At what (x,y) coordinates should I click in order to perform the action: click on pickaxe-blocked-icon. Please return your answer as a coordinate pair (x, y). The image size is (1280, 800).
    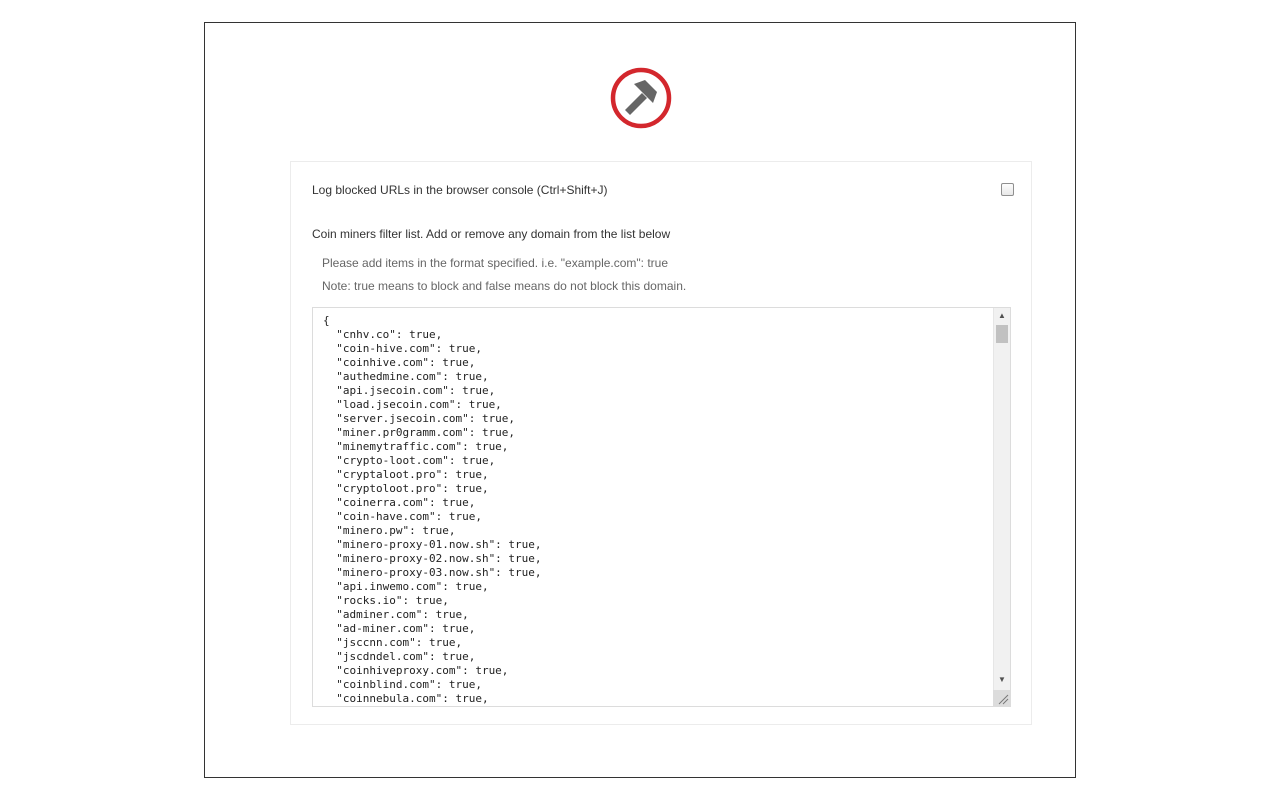
    Looking at the image, I should click on (641, 98).